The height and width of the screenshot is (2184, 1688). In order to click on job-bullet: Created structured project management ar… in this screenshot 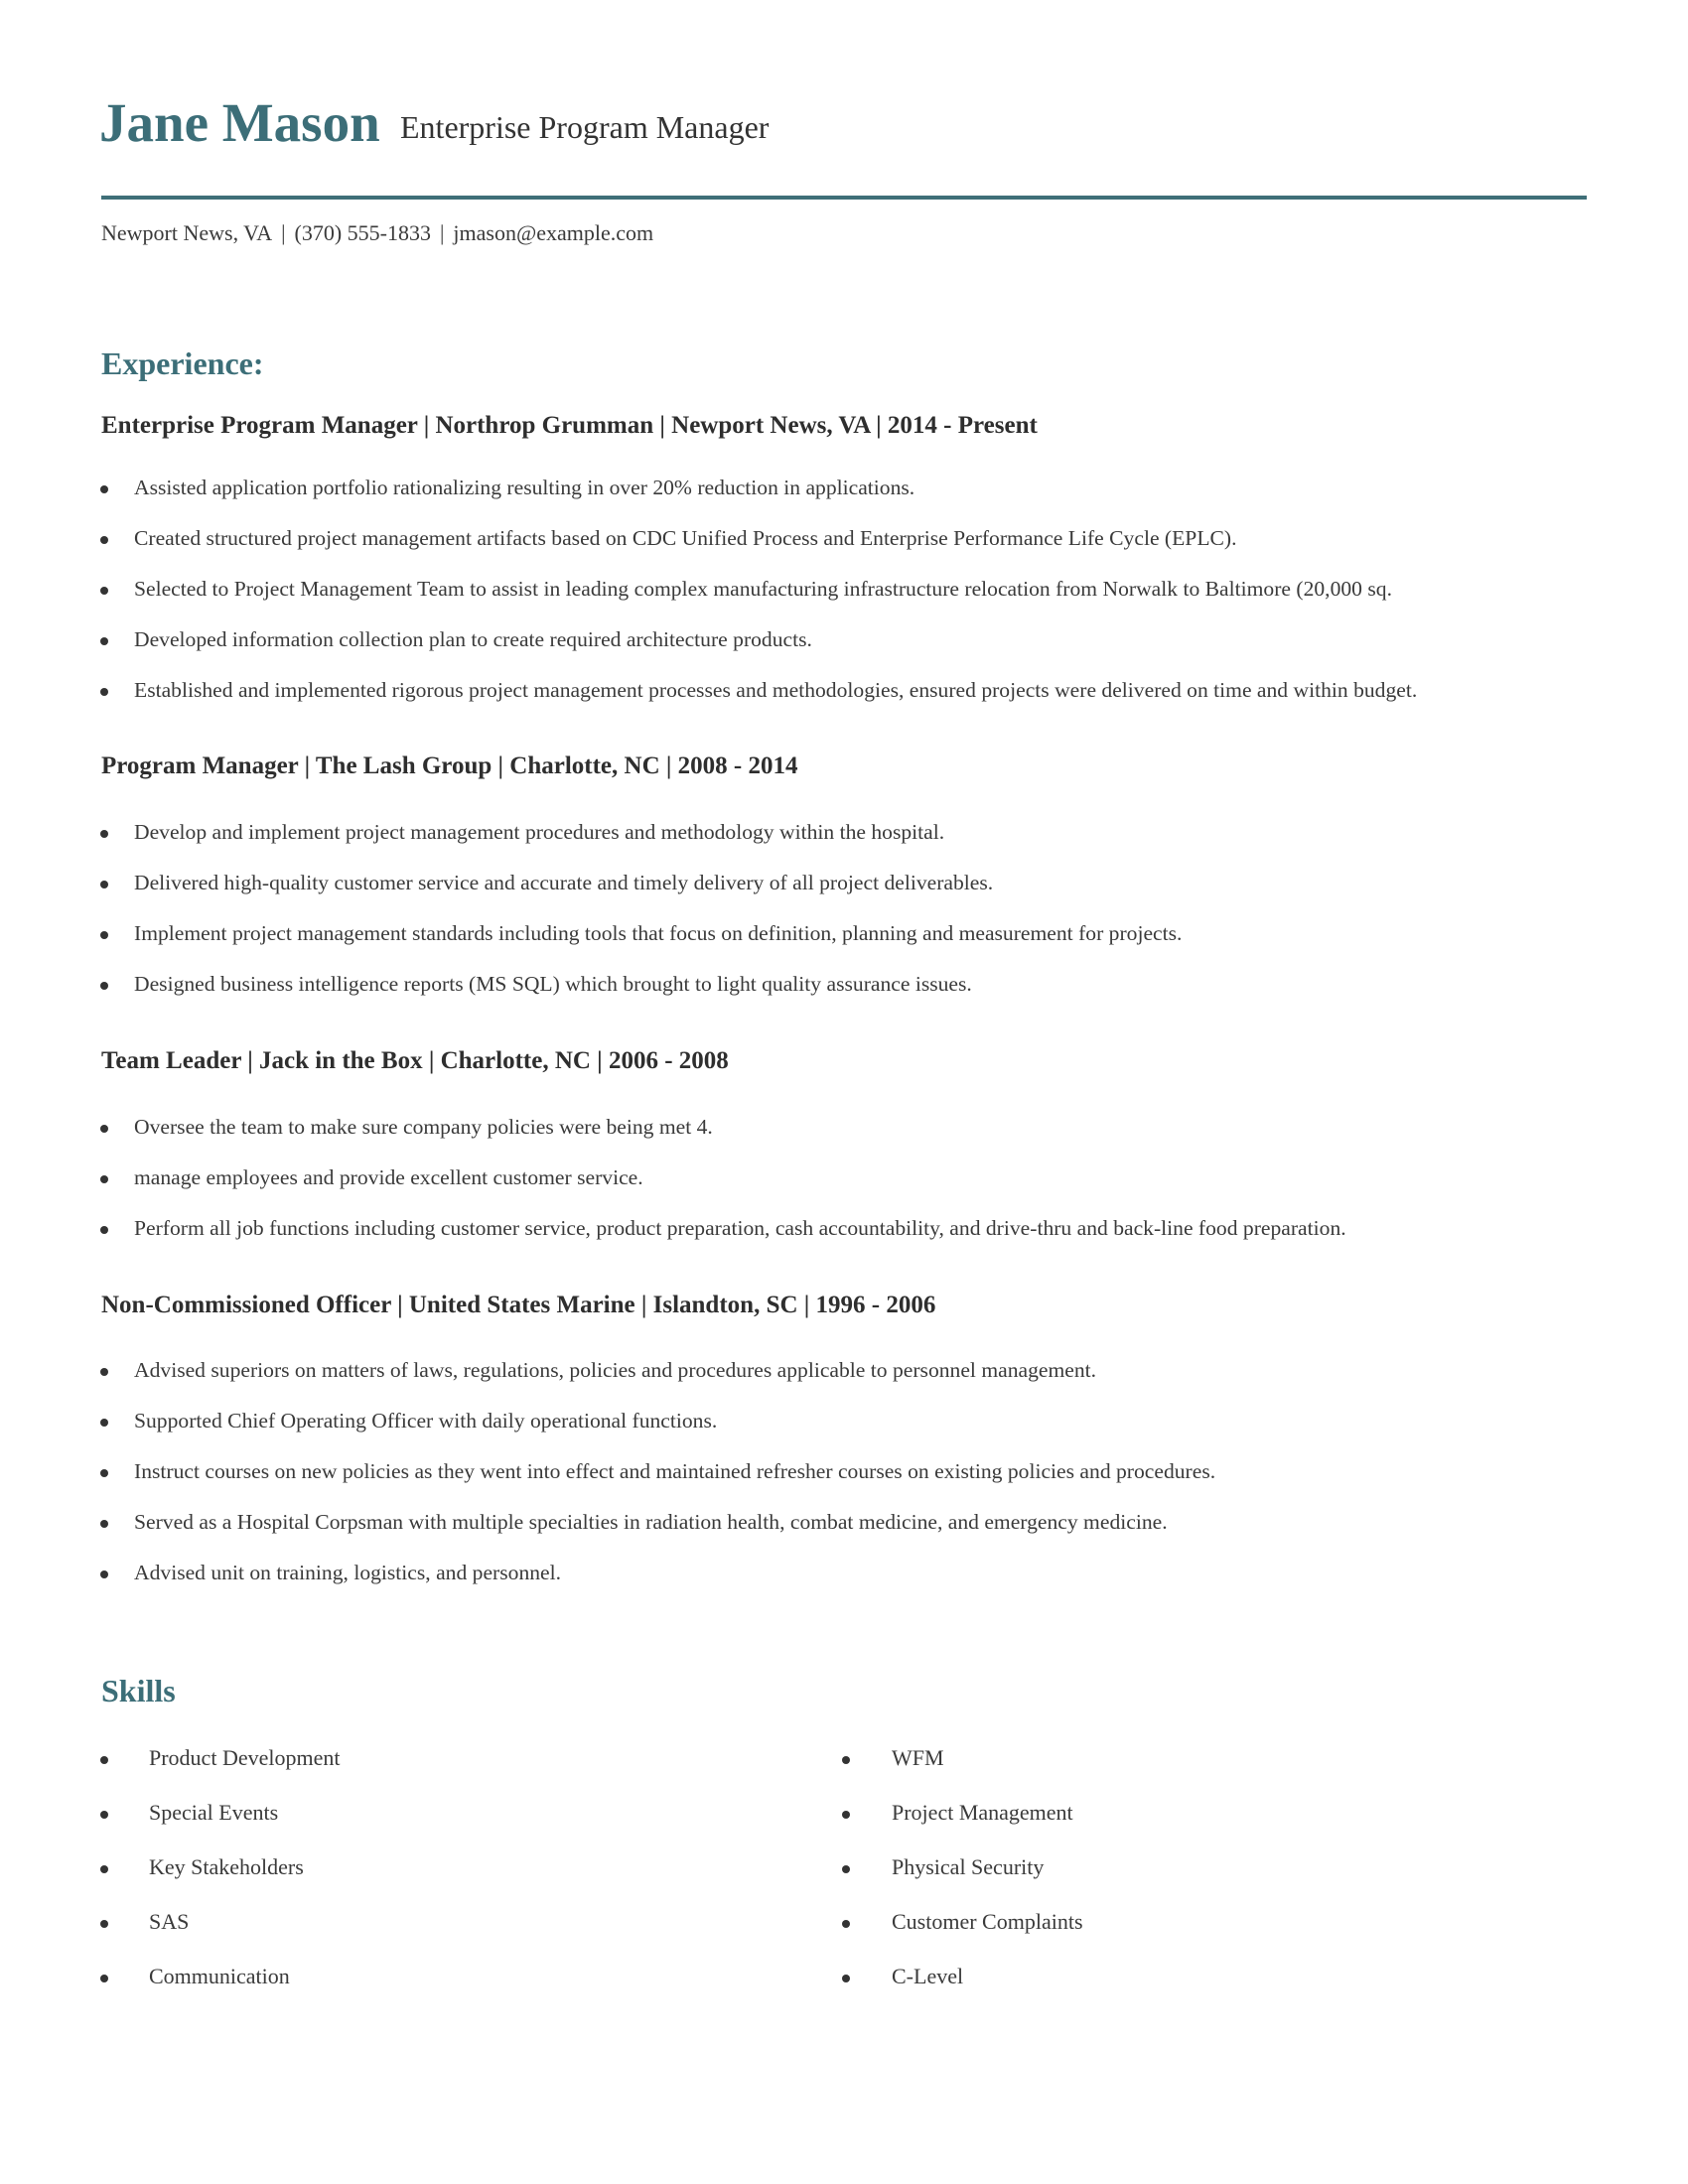, I will do `click(685, 538)`.